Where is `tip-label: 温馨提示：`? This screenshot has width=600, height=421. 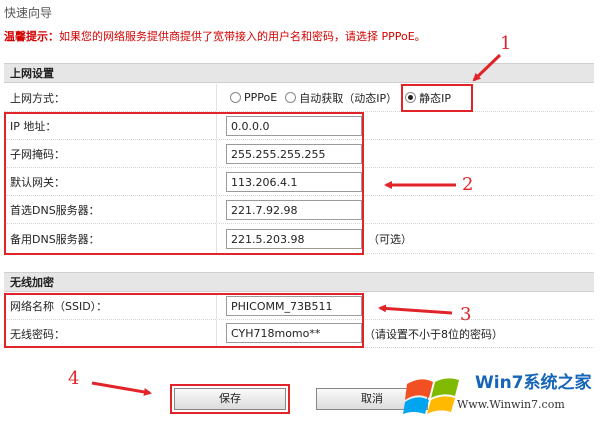 tip-label: 温馨提示： is located at coordinates (31, 36).